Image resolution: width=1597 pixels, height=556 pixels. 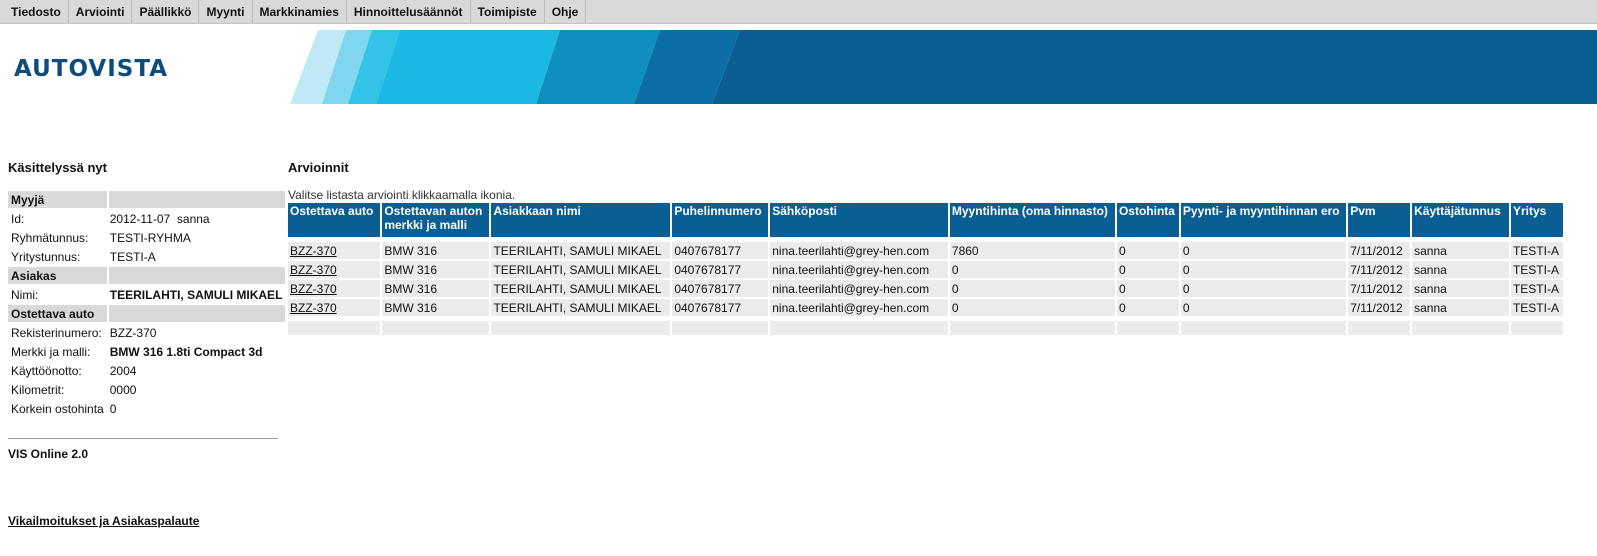 I want to click on maxprice-label: Korkein ostohinta, so click(x=57, y=408).